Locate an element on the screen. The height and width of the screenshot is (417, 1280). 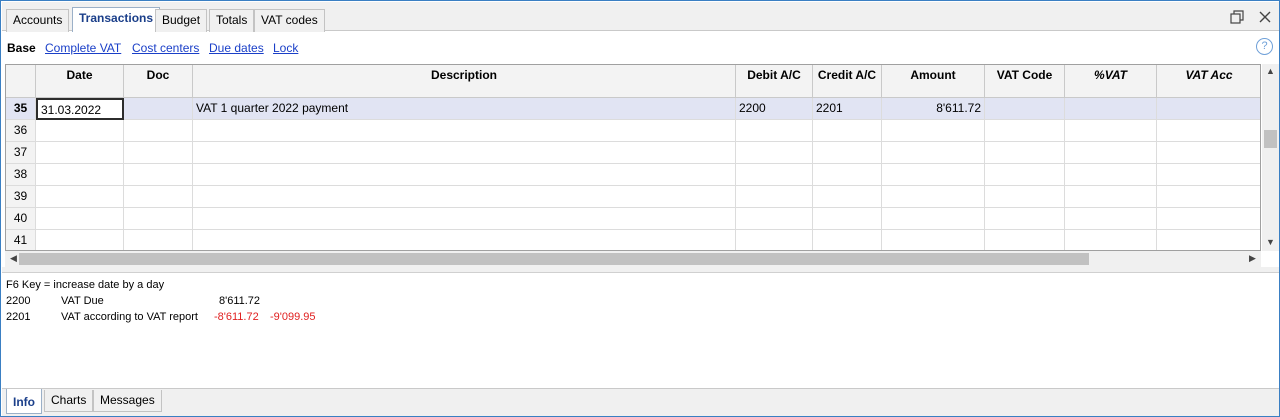
tab-accounts: Accounts is located at coordinates (38, 20).